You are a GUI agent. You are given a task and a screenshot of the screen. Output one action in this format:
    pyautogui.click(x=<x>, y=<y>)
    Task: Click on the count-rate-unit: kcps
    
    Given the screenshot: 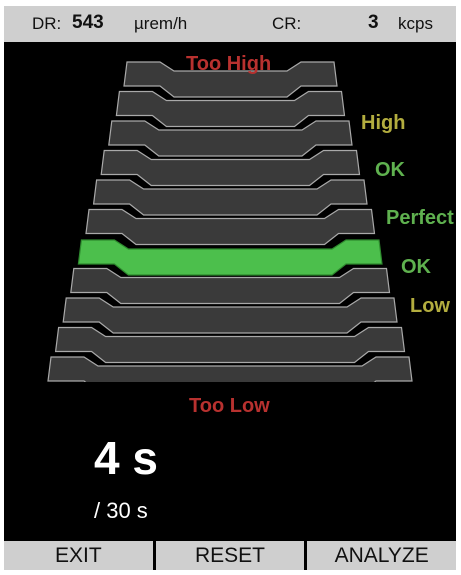 What is the action you would take?
    pyautogui.click(x=415, y=23)
    